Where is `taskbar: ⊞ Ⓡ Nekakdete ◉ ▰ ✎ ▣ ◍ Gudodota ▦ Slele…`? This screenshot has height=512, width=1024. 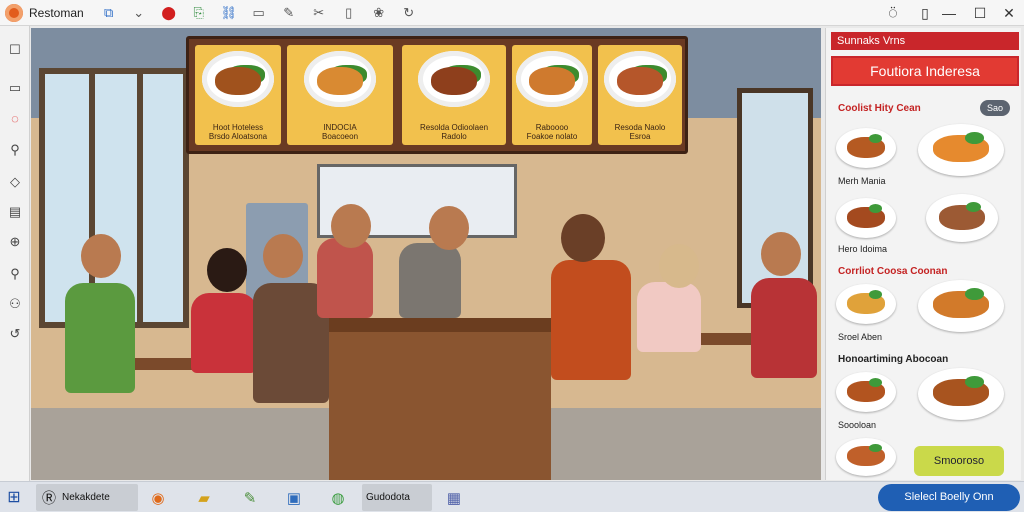 taskbar: ⊞ Ⓡ Nekakdete ◉ ▰ ✎ ▣ ◍ Gudodota ▦ Slele… is located at coordinates (512, 496).